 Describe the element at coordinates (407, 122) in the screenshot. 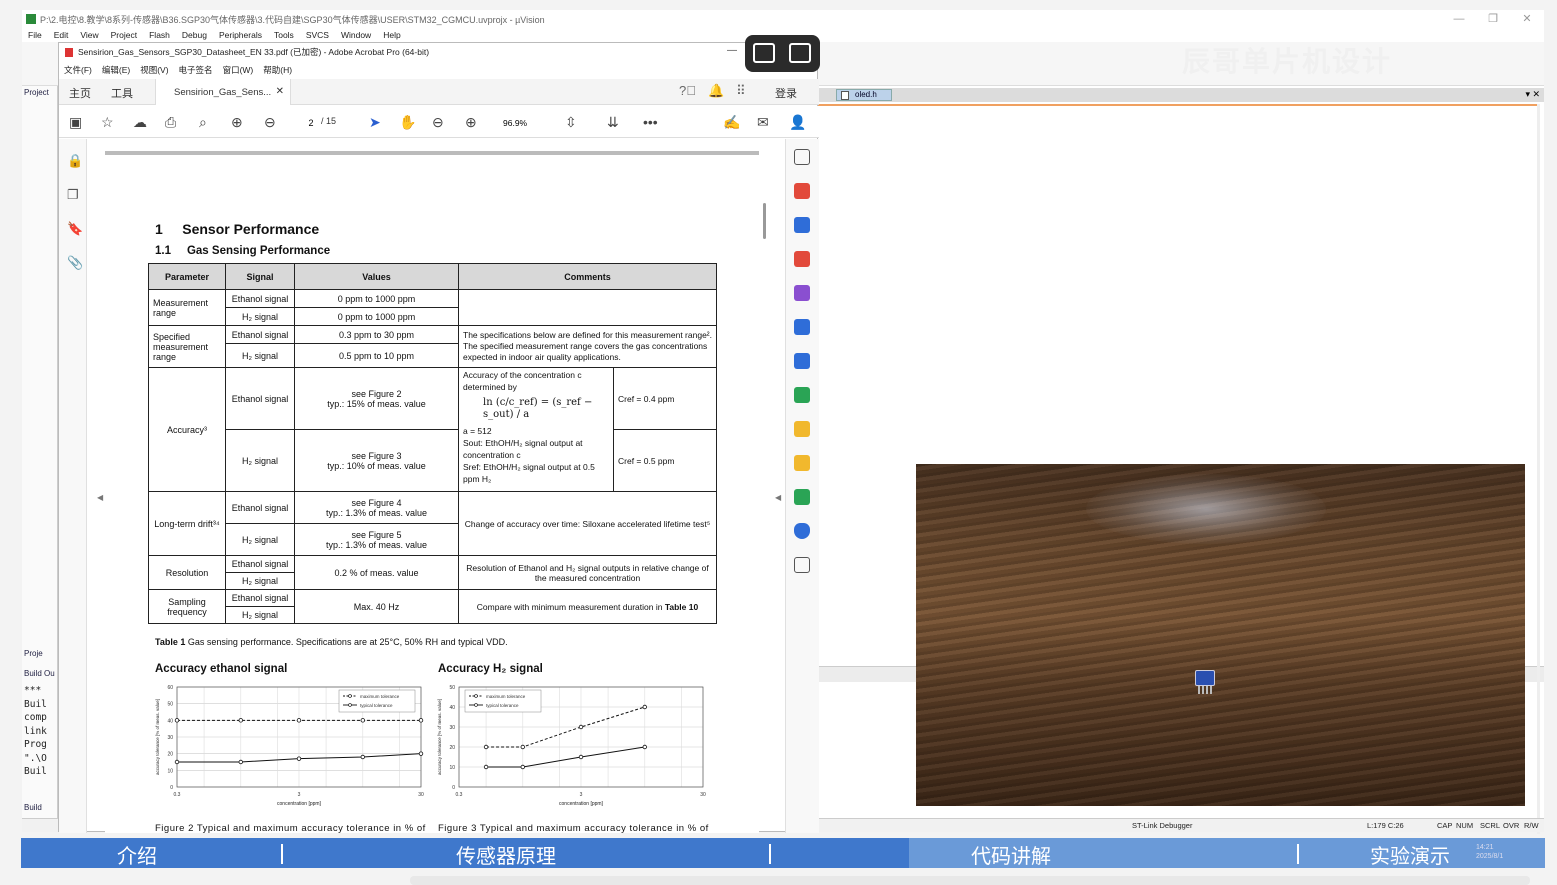

I see `hand-tool-icon: ✋` at that location.